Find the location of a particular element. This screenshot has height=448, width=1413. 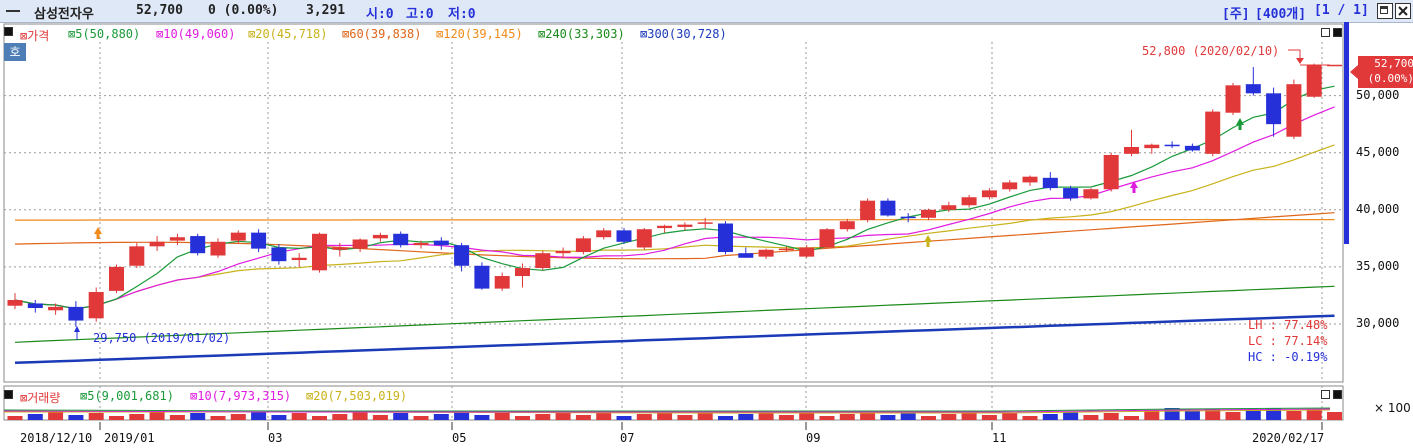

legend-ma10: ⊠10(49,060) is located at coordinates (195, 34).